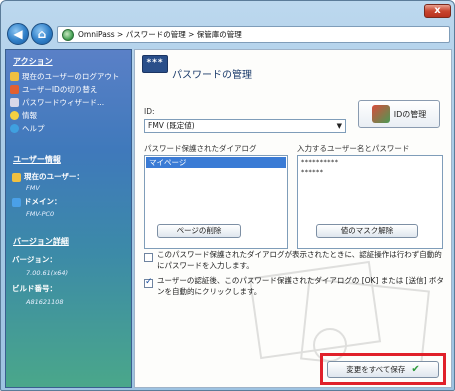  Describe the element at coordinates (29, 115) in the screenshot. I see `sidebar-item-label: 情報` at that location.